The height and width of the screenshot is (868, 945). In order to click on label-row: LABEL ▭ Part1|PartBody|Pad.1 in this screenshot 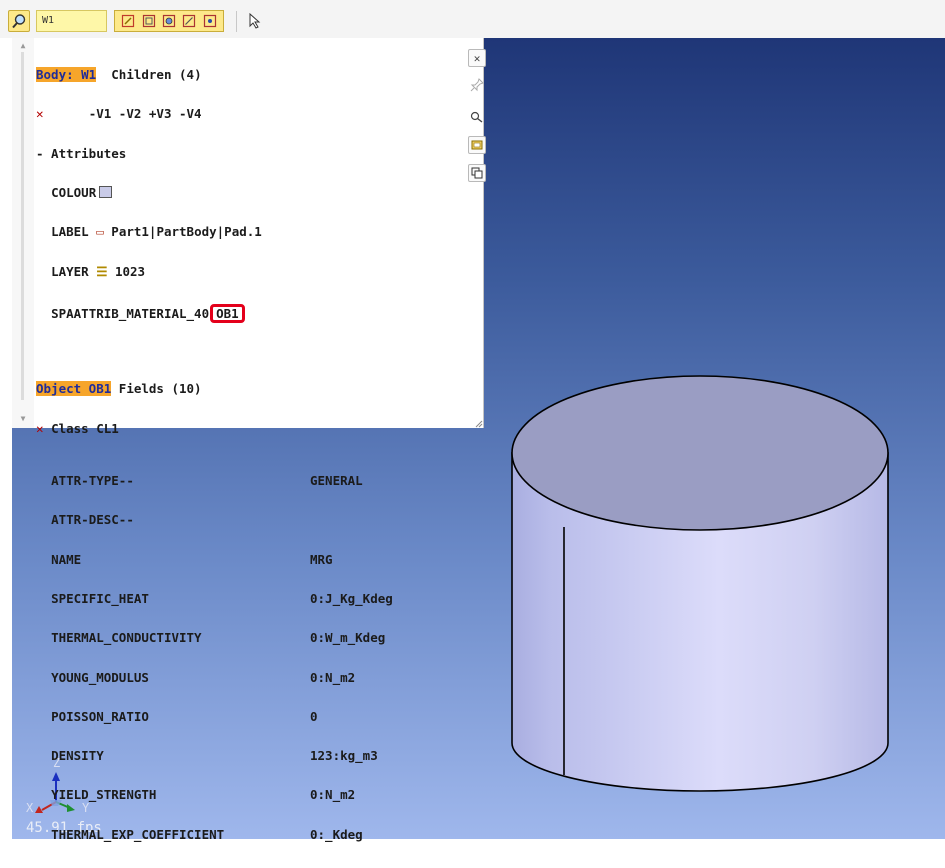, I will do `click(246, 231)`.